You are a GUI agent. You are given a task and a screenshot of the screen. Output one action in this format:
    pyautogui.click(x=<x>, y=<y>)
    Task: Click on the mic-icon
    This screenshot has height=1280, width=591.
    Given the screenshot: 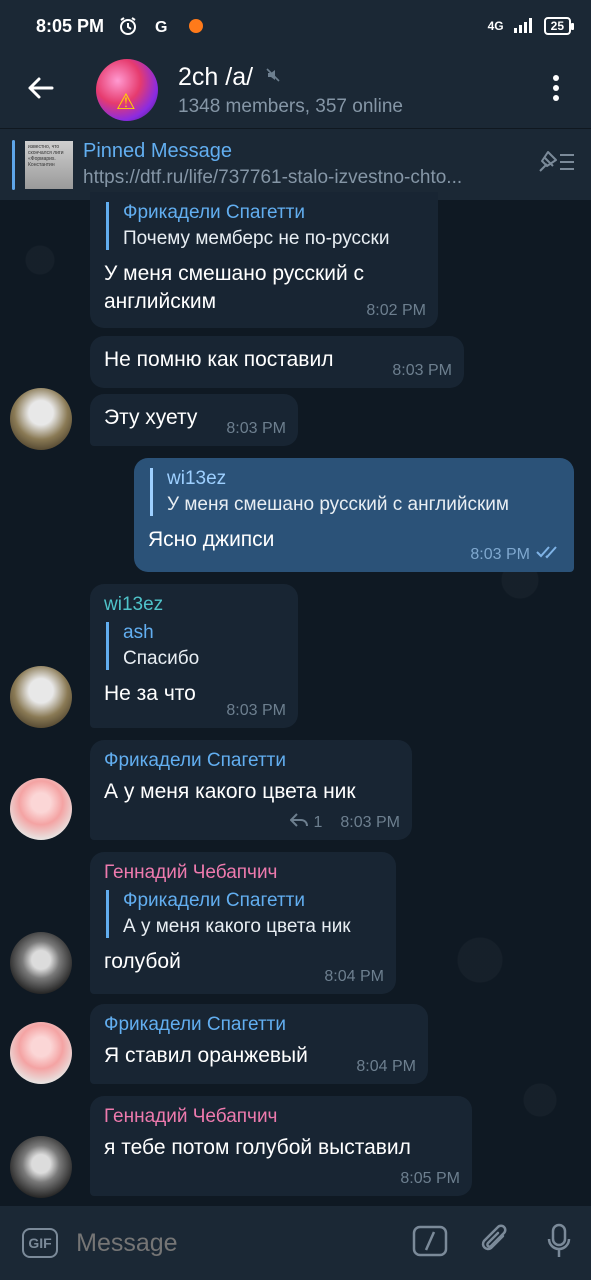 What is the action you would take?
    pyautogui.click(x=559, y=1243)
    